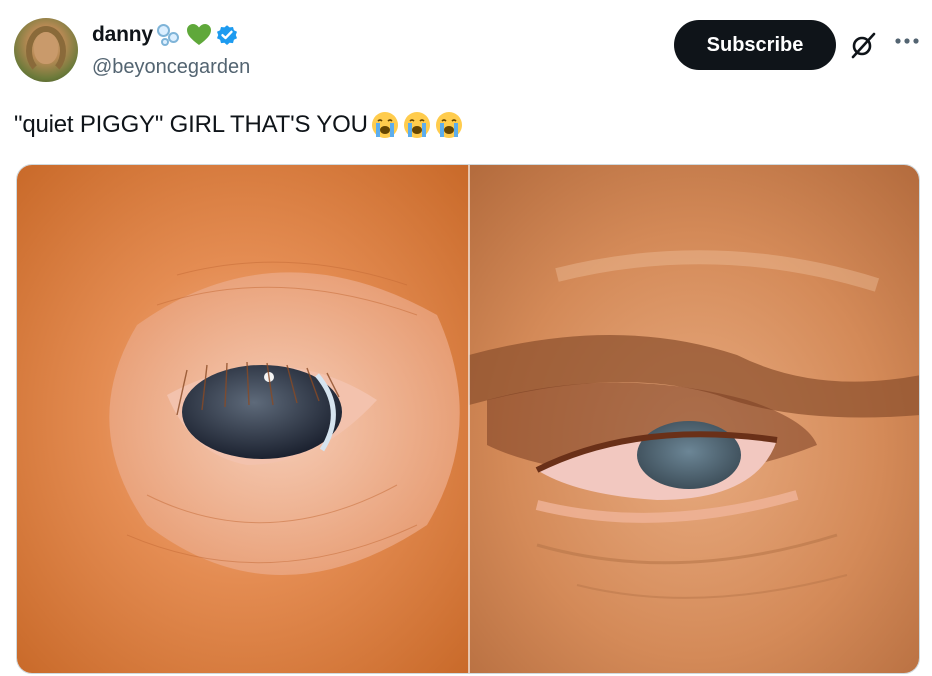 The image size is (932, 676). What do you see at coordinates (907, 41) in the screenshot?
I see `more-icon` at bounding box center [907, 41].